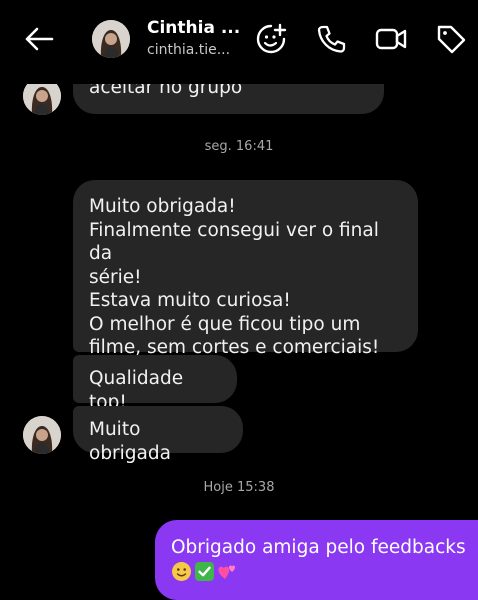  I want to click on message-line: Finalmente consegui ver o final da, so click(234, 242).